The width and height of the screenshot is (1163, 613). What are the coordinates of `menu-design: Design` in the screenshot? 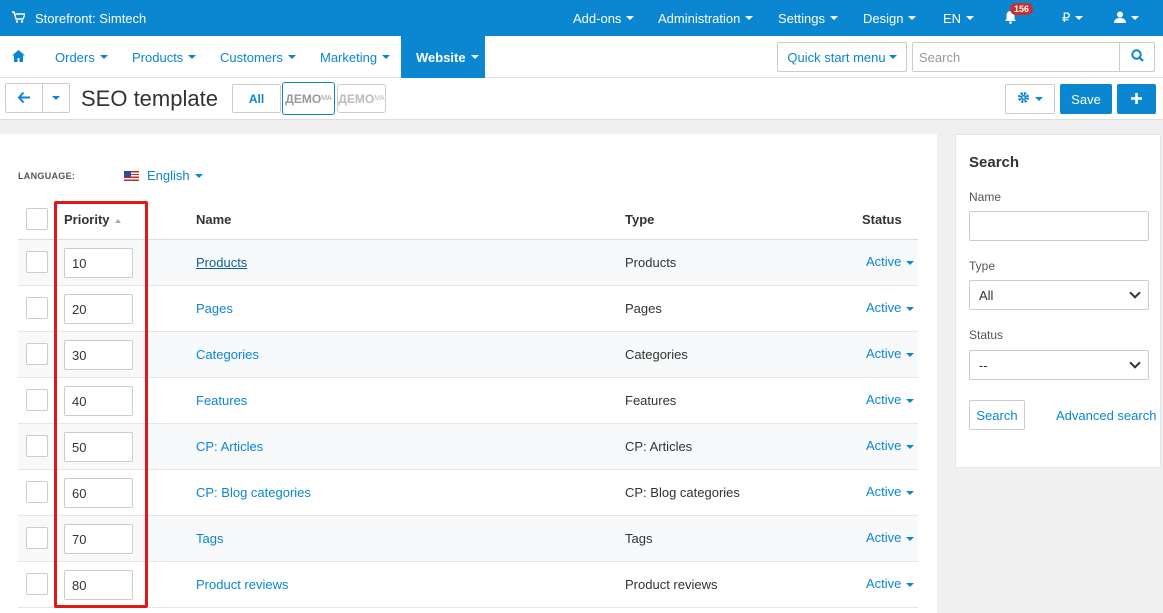 It's located at (890, 18).